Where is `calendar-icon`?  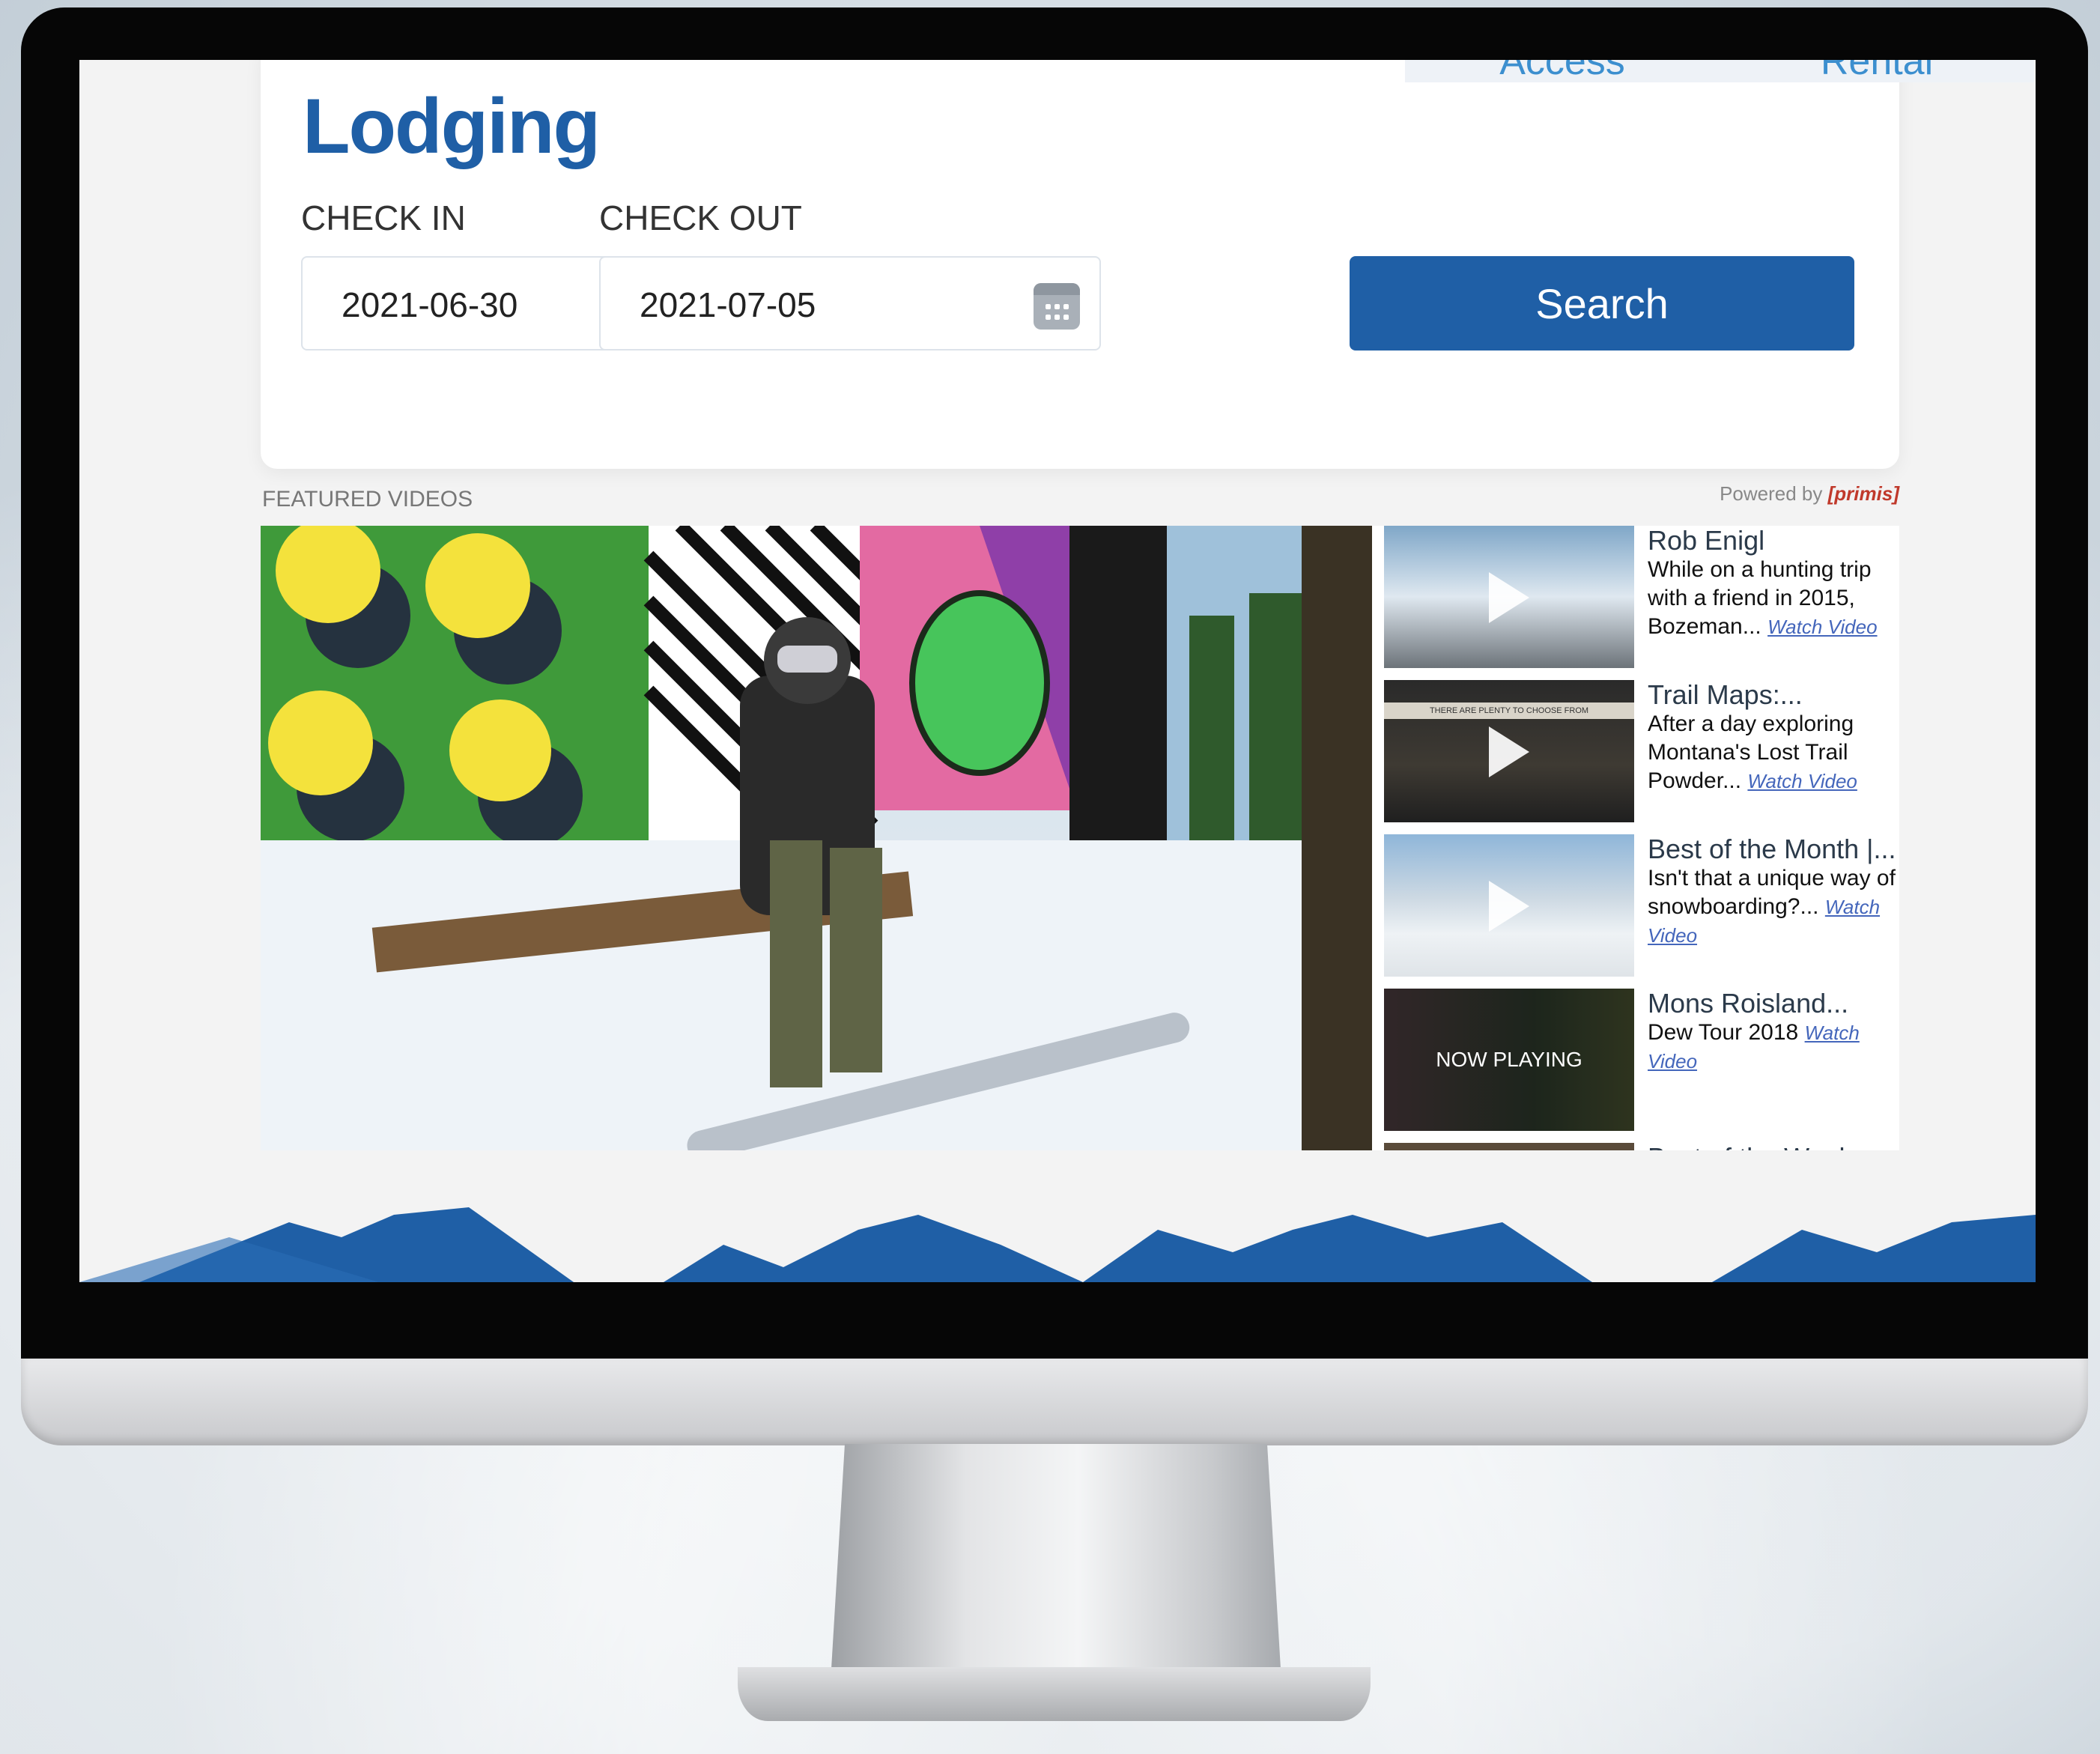 calendar-icon is located at coordinates (1057, 306).